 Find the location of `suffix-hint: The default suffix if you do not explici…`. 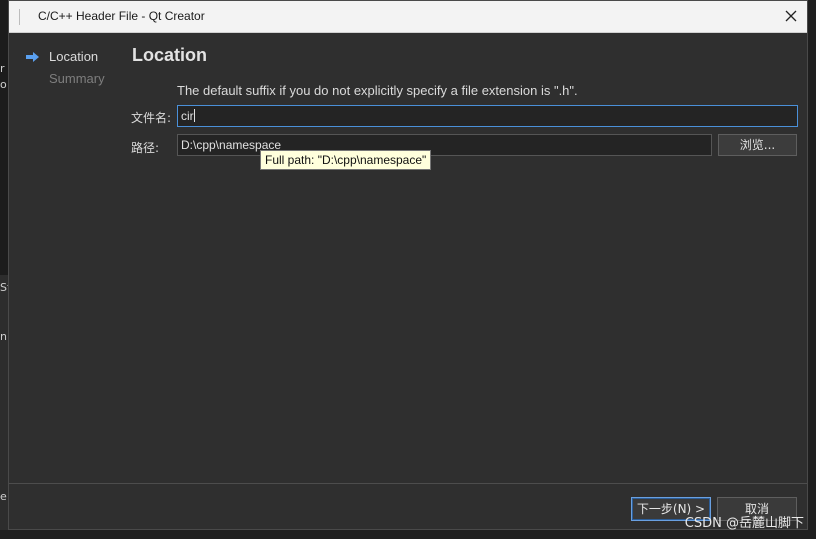

suffix-hint: The default suffix if you do not explici… is located at coordinates (377, 90).